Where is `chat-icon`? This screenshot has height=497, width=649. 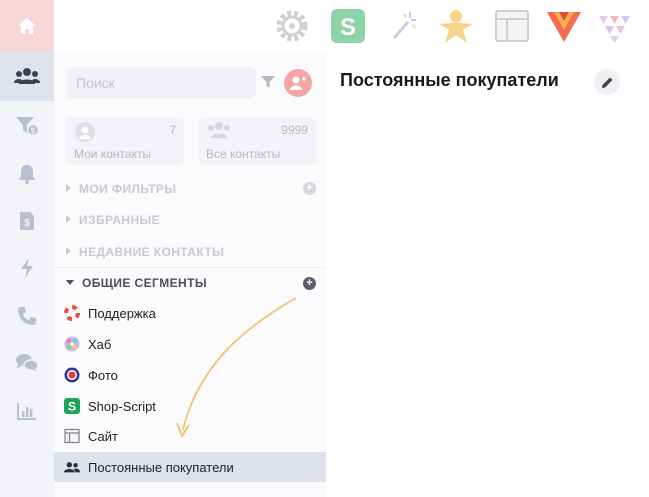 chat-icon is located at coordinates (27, 363).